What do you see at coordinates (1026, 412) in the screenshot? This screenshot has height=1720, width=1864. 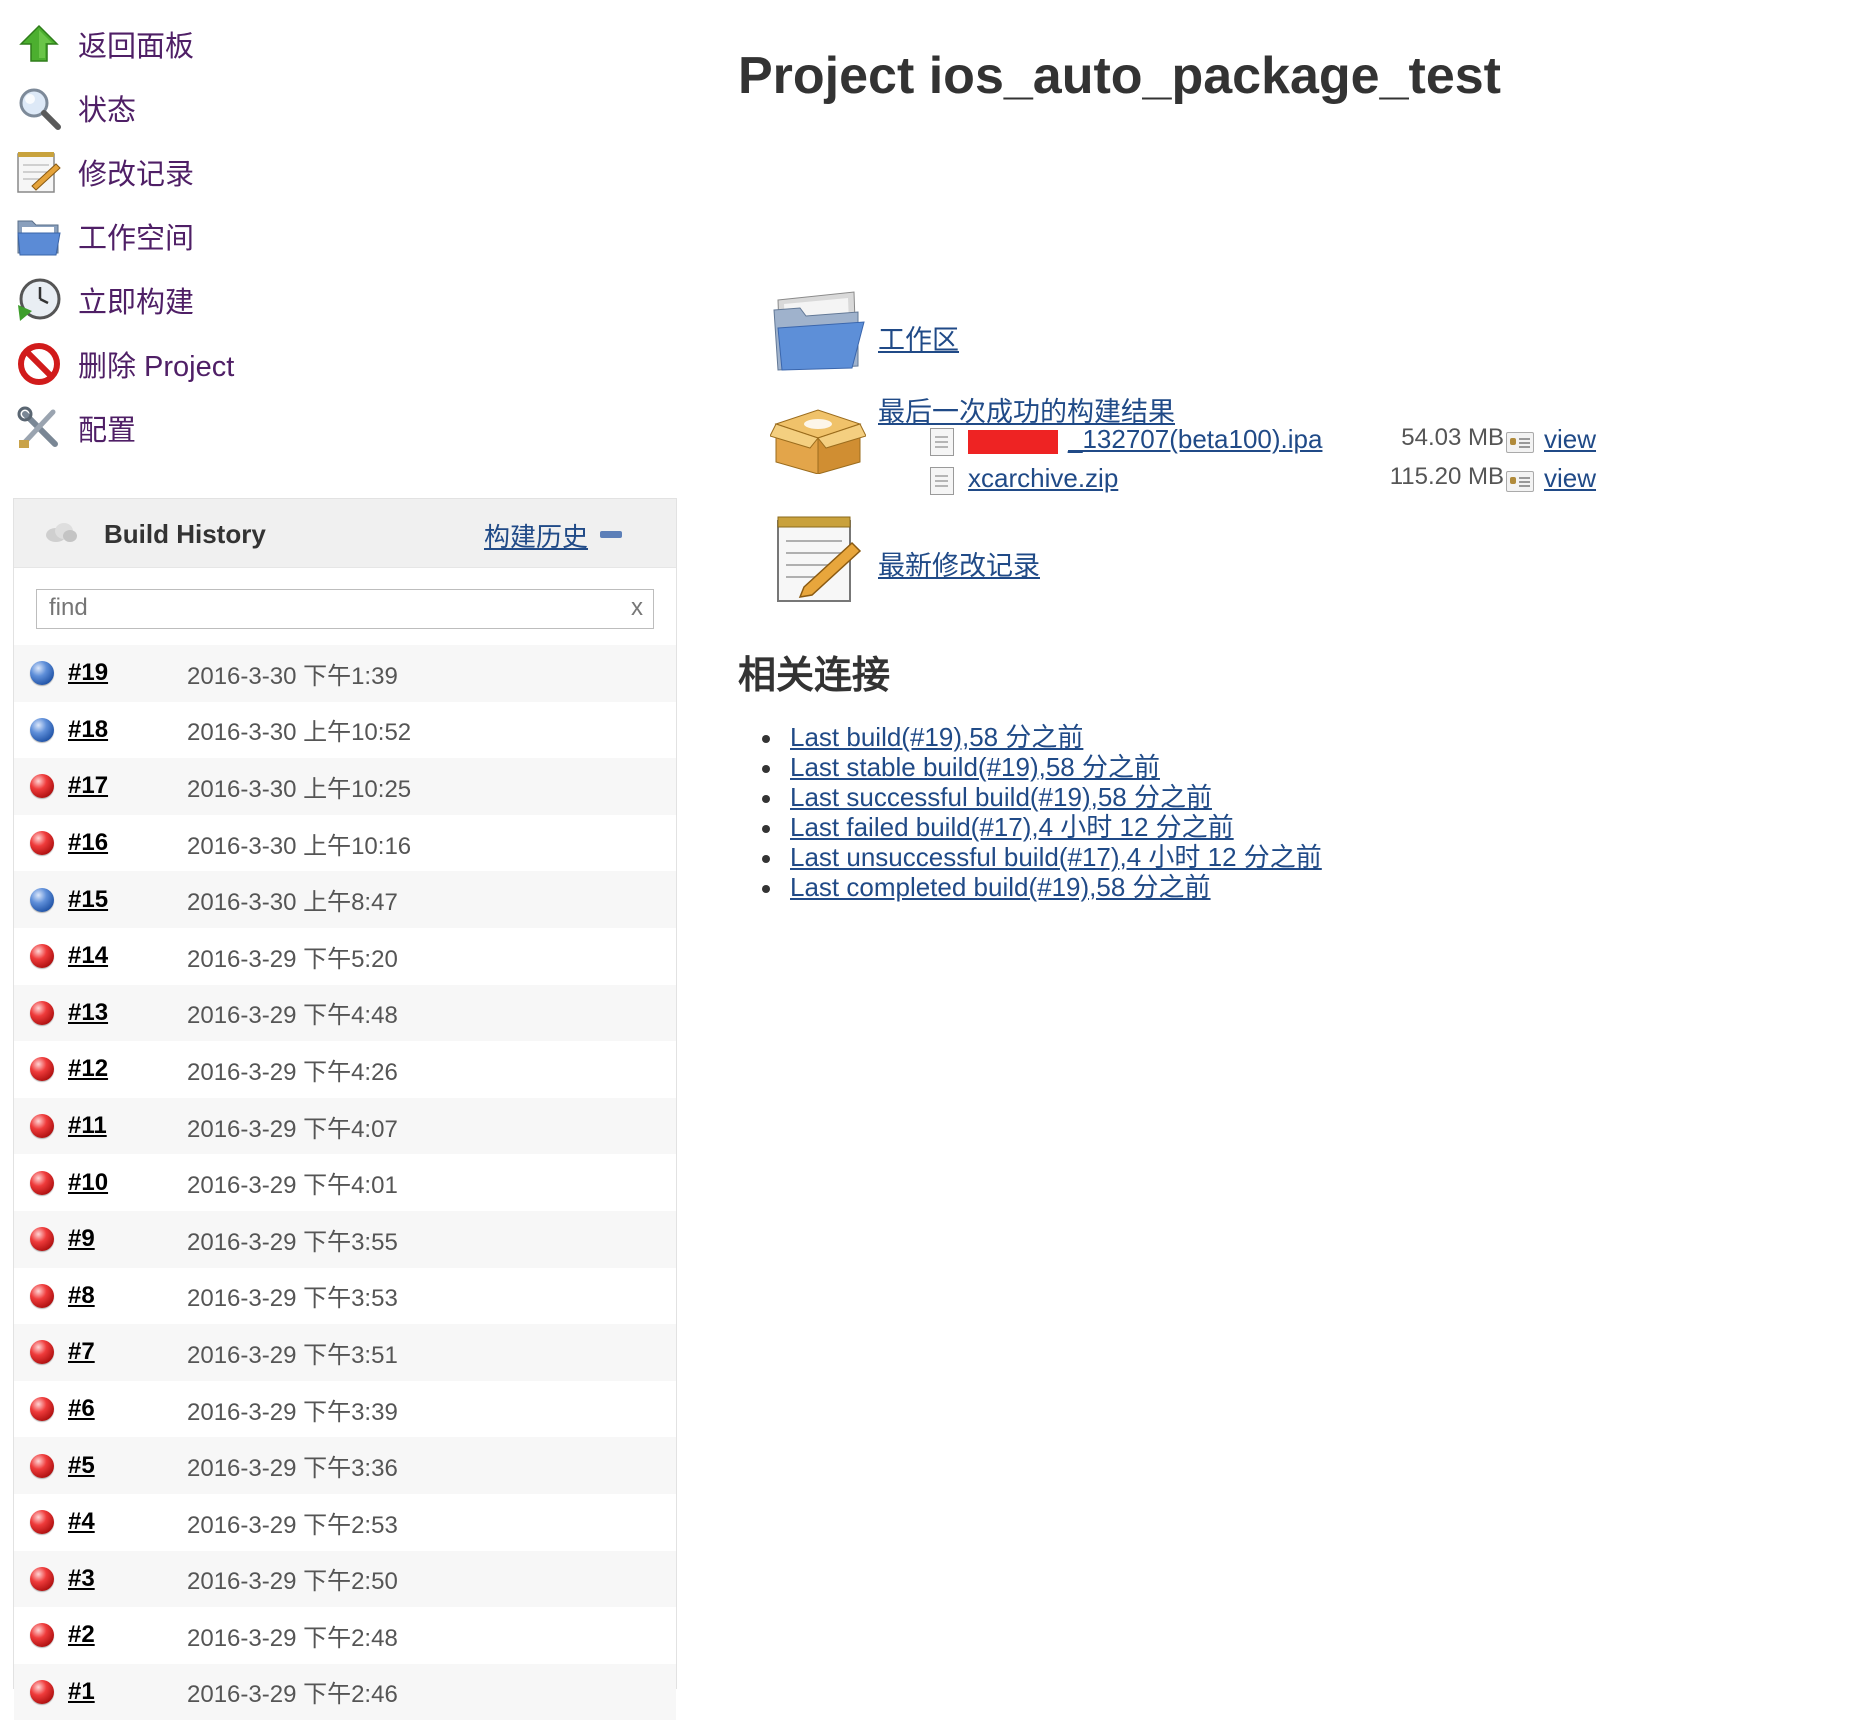 I see `last-successful-artifacts-link: 最后一次成功的构建结果` at bounding box center [1026, 412].